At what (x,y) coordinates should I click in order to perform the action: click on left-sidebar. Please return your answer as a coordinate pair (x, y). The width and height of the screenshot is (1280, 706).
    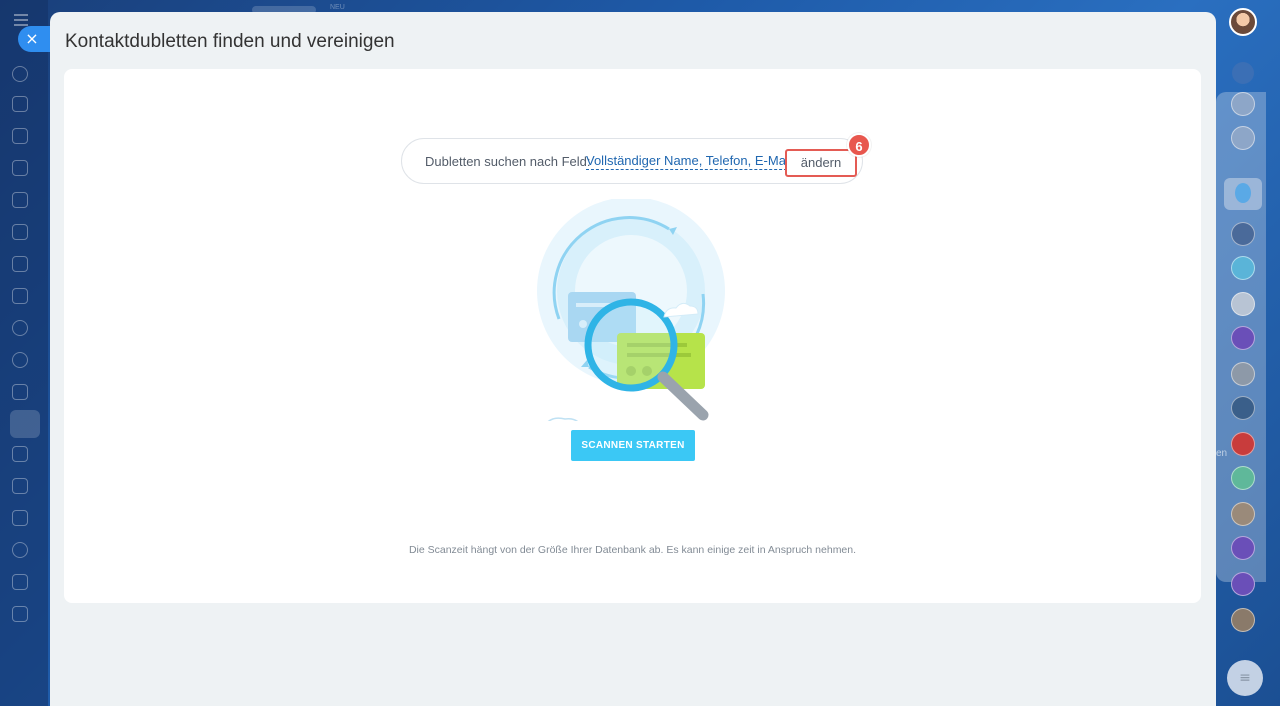
    Looking at the image, I should click on (24, 353).